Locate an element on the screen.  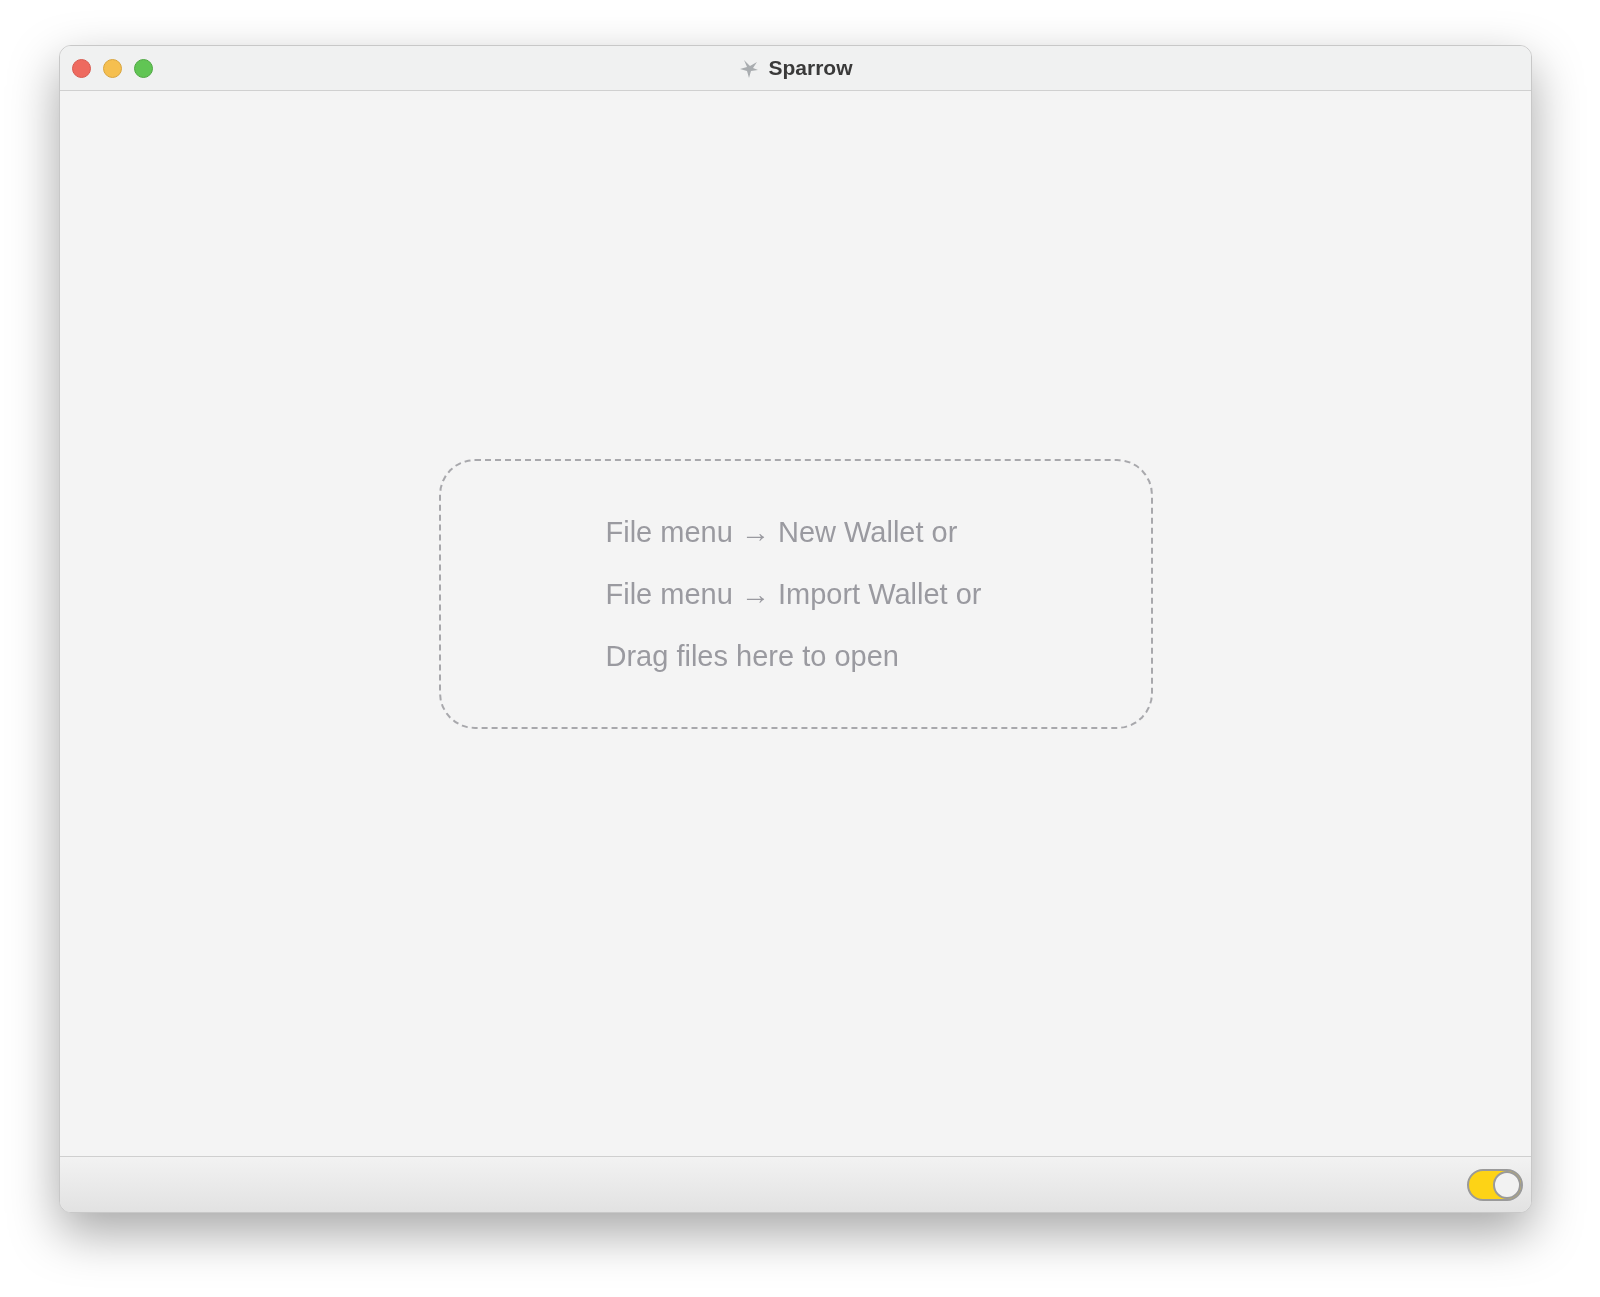
instruction-text: File menu → Import Wallet or is located at coordinates (794, 593).